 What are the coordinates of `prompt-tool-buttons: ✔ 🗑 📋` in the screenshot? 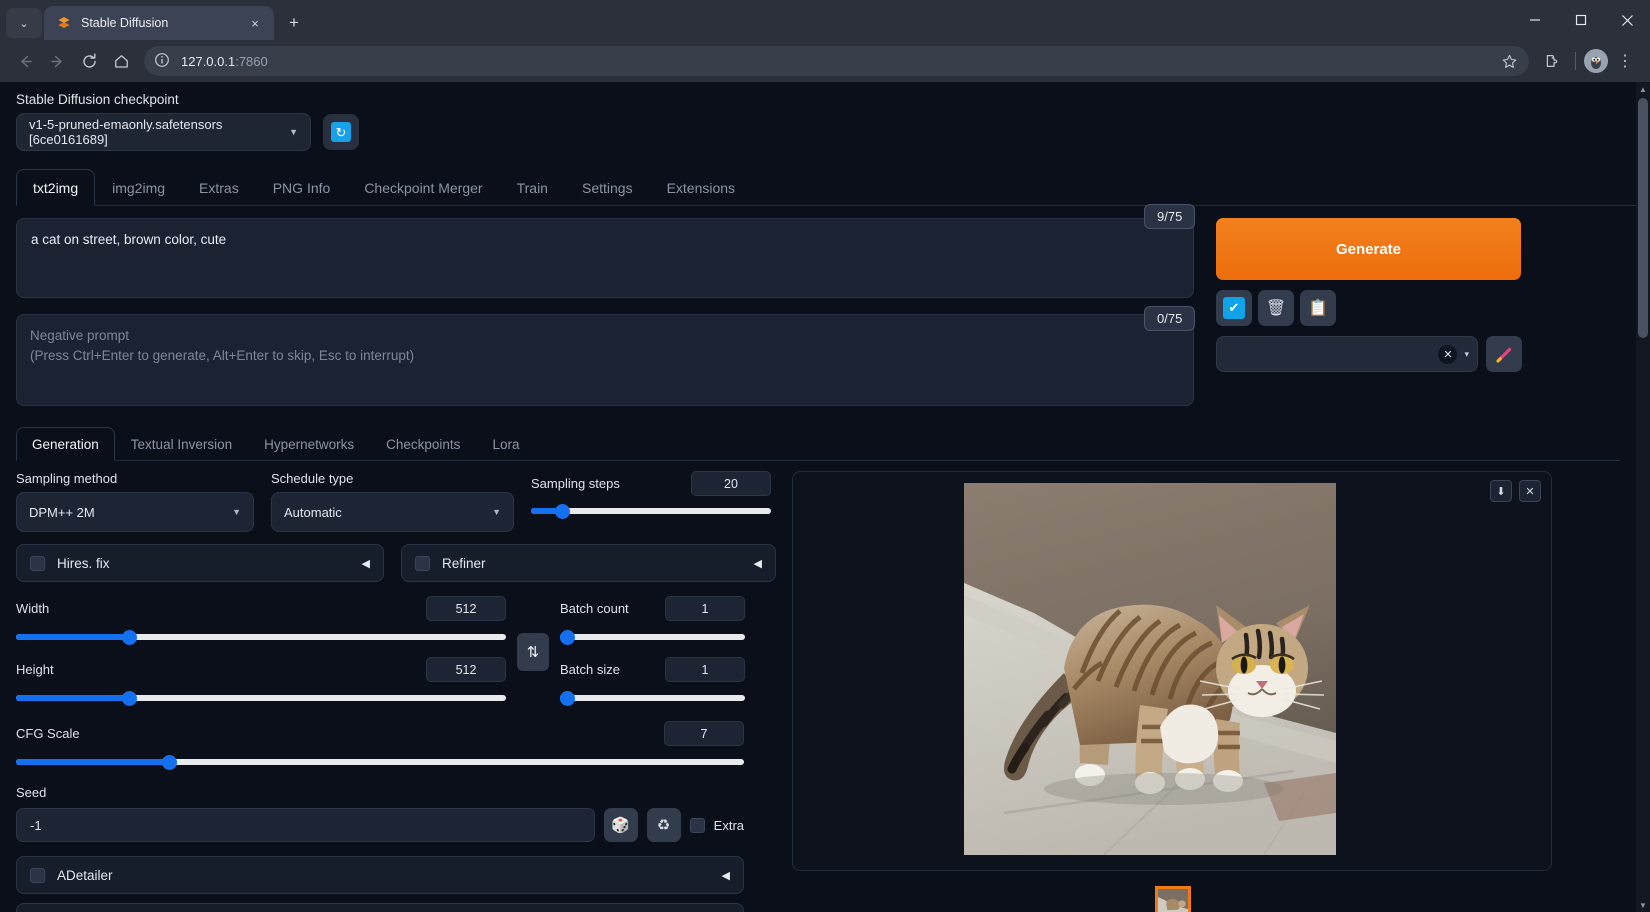 It's located at (1381, 308).